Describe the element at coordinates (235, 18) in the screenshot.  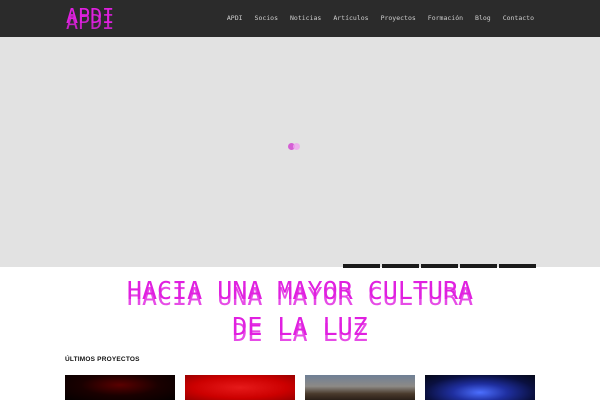
I see `nav-item-apdi: APDI` at that location.